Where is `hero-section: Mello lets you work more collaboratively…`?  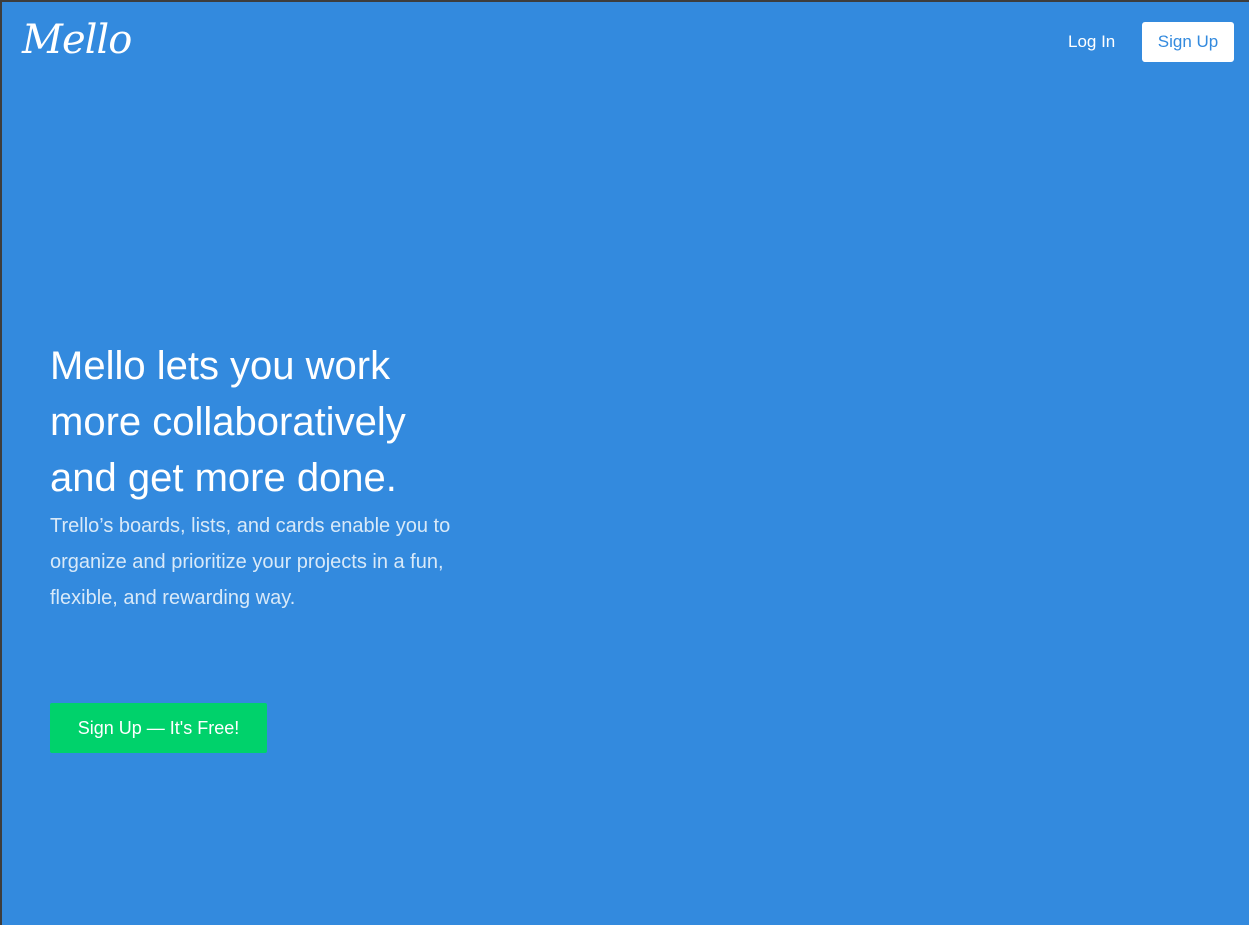
hero-section: Mello lets you work more collaboratively… is located at coordinates (260, 477).